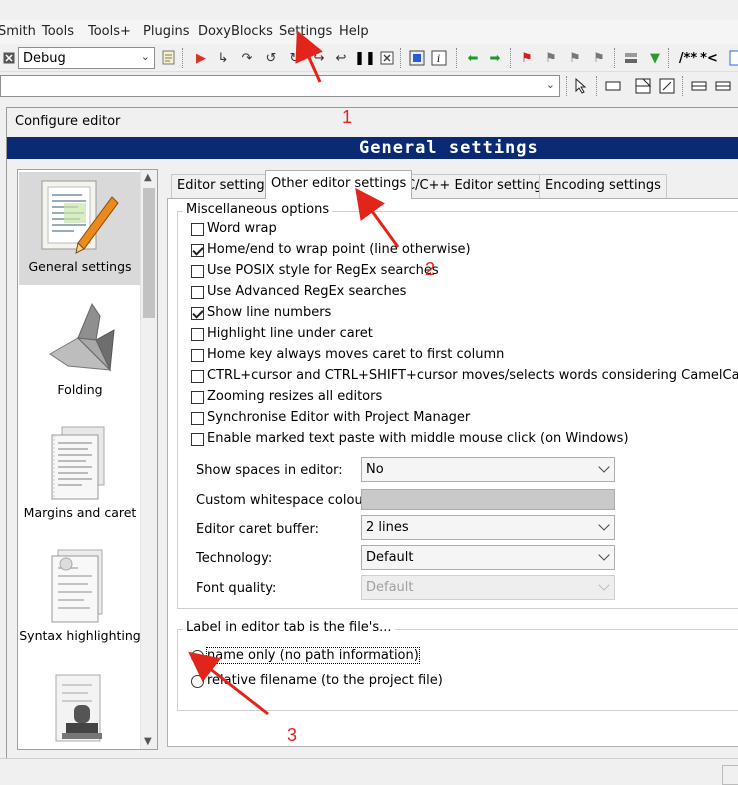 The height and width of the screenshot is (785, 738). What do you see at coordinates (68, 121) in the screenshot?
I see `dialog-title: Configure editor` at bounding box center [68, 121].